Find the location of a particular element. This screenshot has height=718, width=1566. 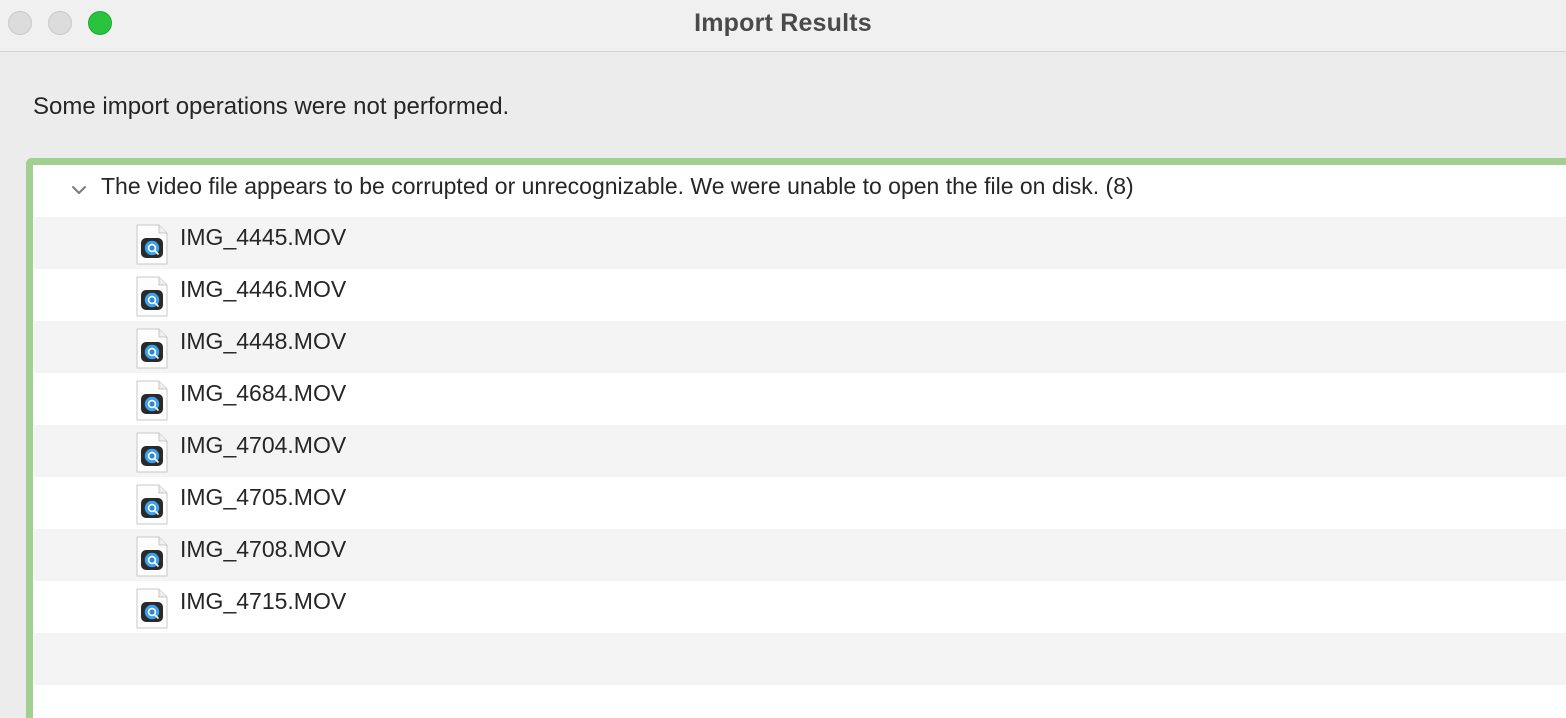

file-name: IMG_4704.MOV is located at coordinates (263, 445).